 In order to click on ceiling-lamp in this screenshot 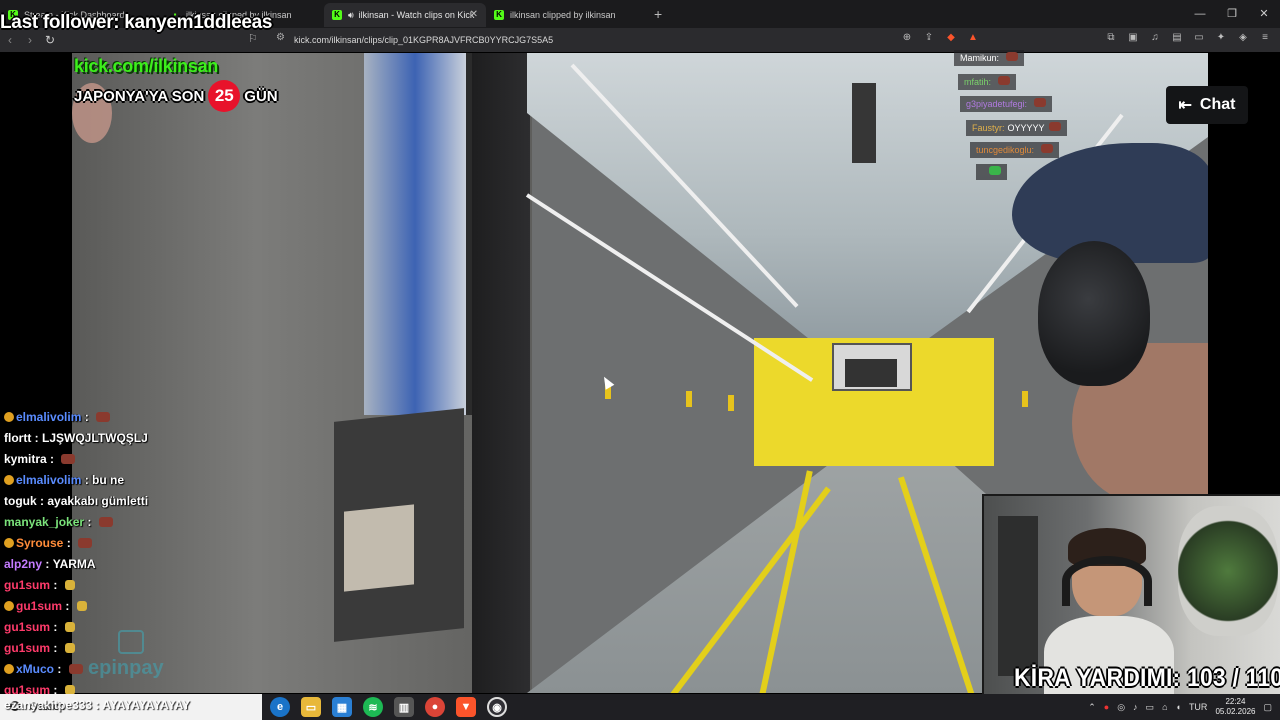, I will do `click(864, 123)`.